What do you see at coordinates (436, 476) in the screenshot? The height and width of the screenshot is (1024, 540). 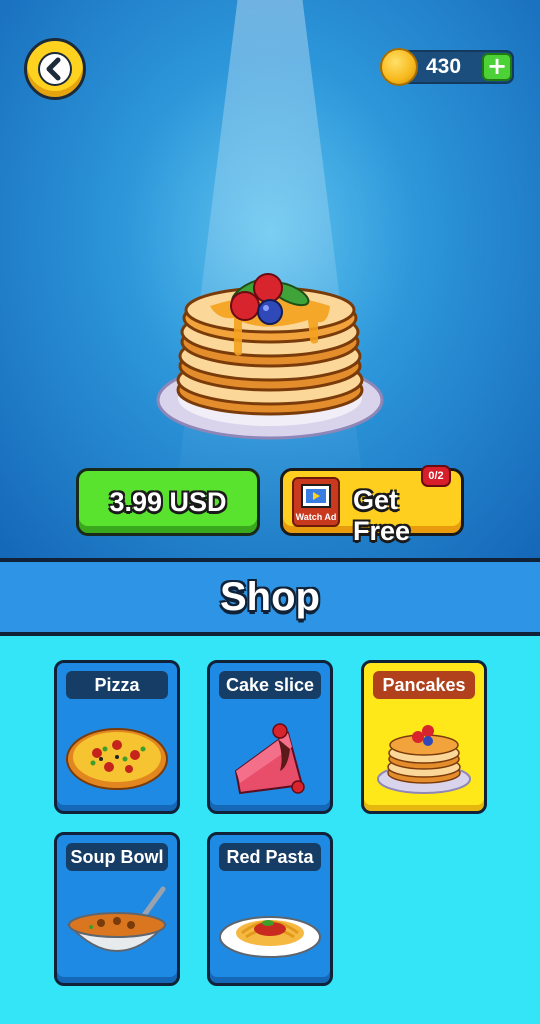 I see `ad-count-badge: 0/2` at bounding box center [436, 476].